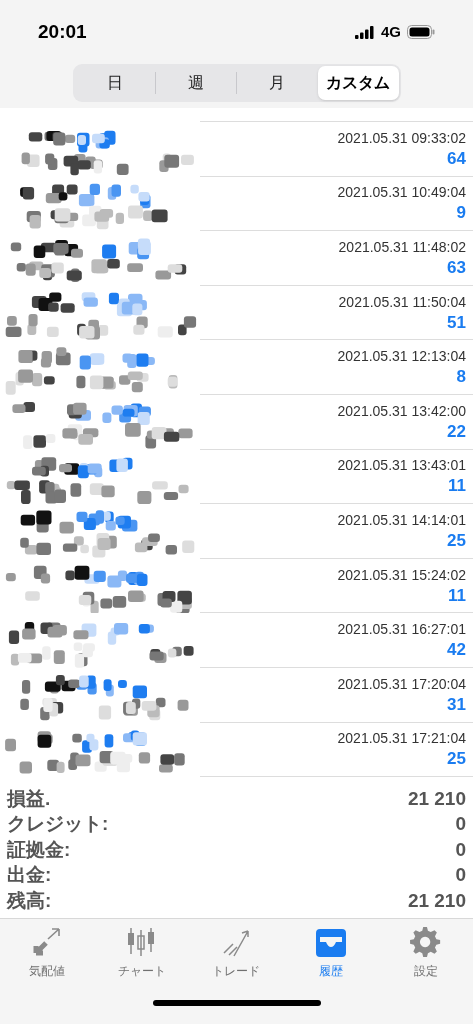 The width and height of the screenshot is (473, 1024). I want to click on deal-time: 2021.05.31 09:33:02, so click(401, 138).